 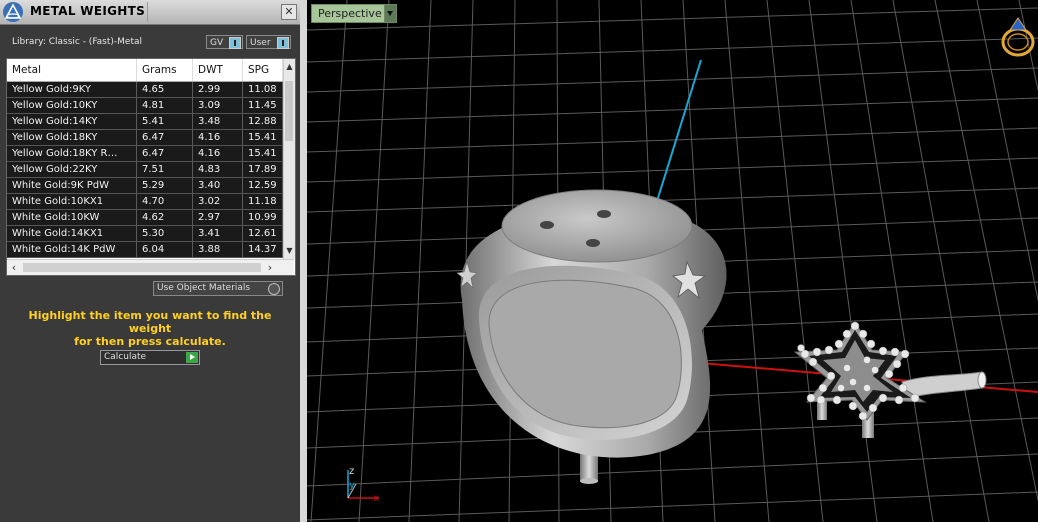 I want to click on app-logo-icon, so click(x=13, y=12).